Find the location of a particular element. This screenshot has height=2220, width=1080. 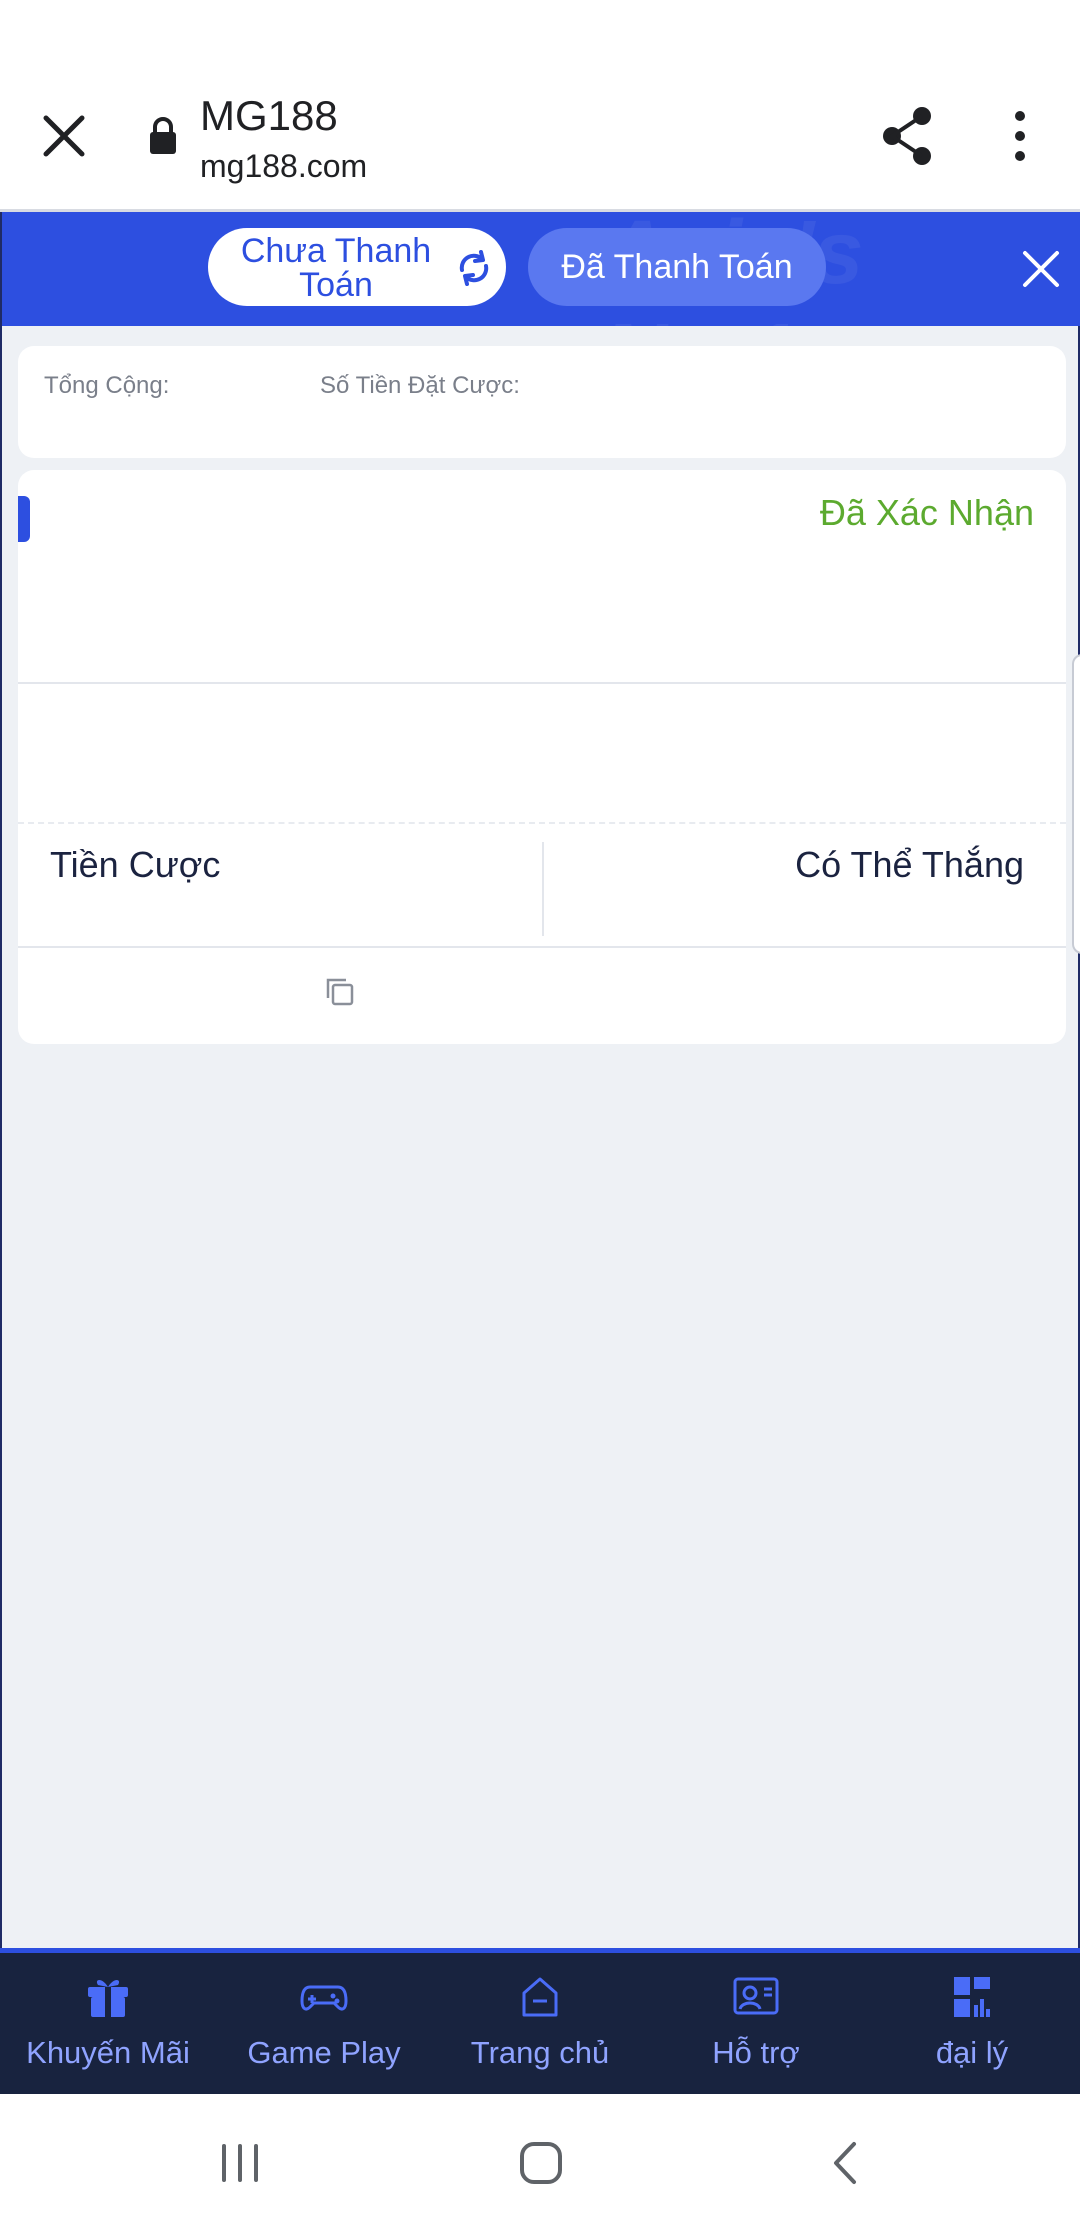

side-drawer-handle is located at coordinates (1076, 804).